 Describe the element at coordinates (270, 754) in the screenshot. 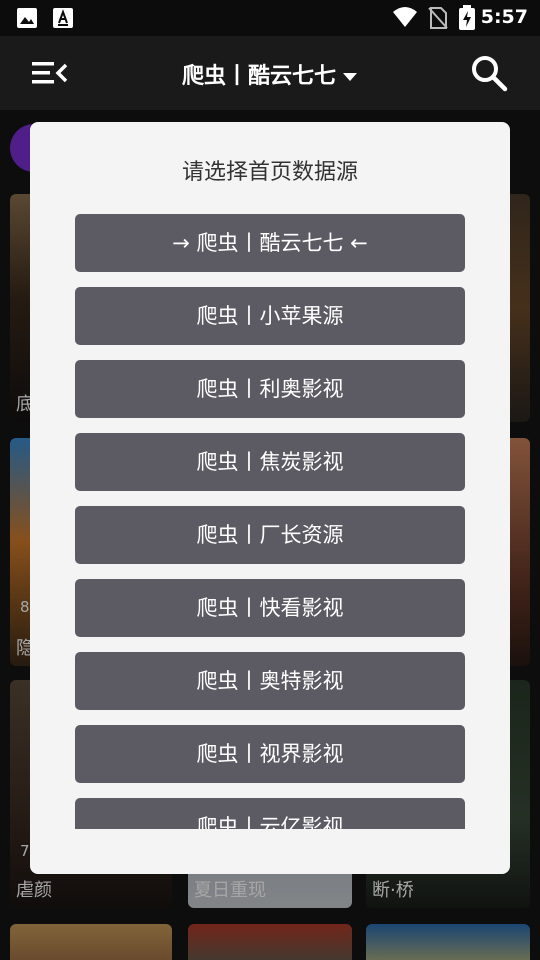

I see `source-option: 爬虫丨视界影视` at that location.